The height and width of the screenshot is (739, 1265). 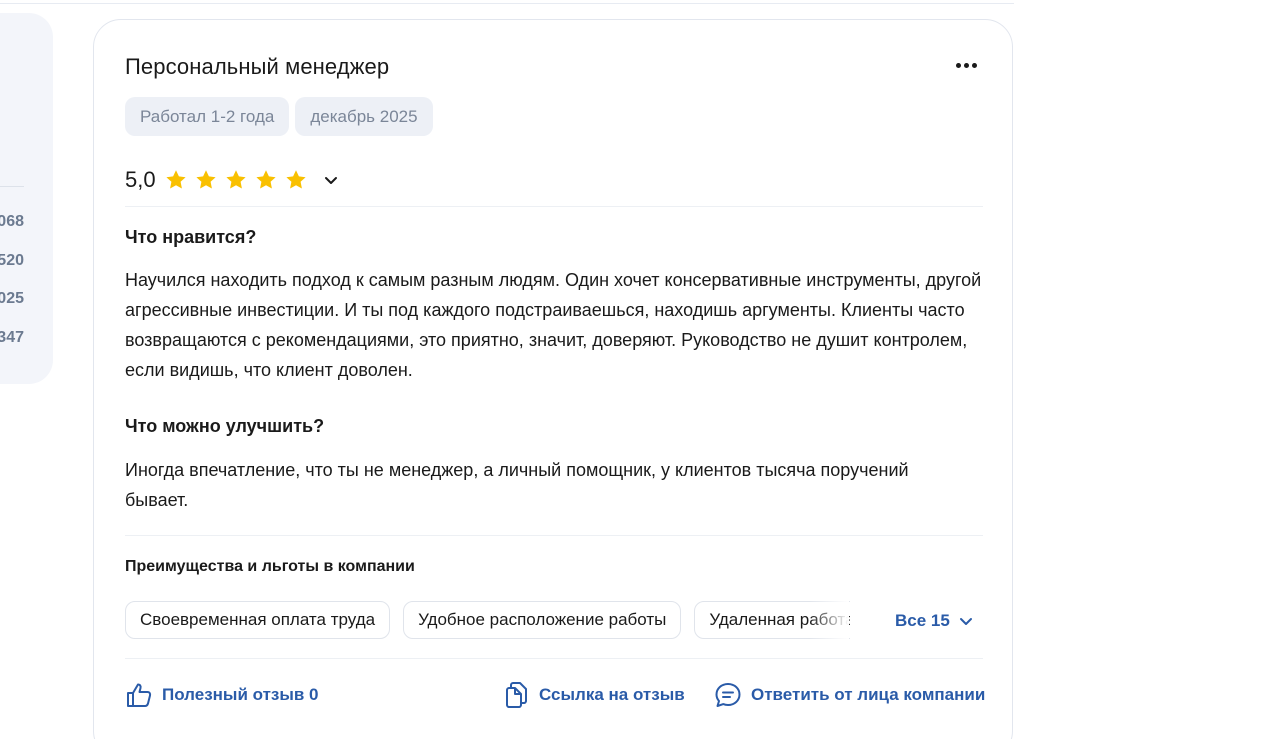 I want to click on more-dots-icon, so click(x=966, y=65).